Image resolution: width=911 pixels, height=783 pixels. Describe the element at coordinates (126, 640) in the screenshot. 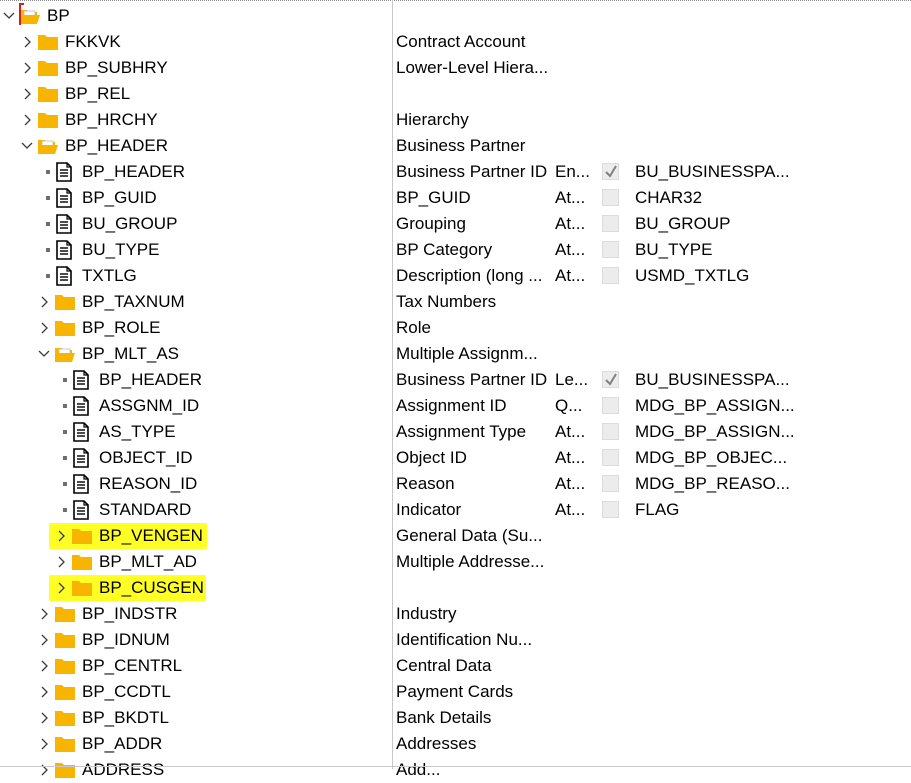

I see `node-name: BP_IDNUM` at that location.